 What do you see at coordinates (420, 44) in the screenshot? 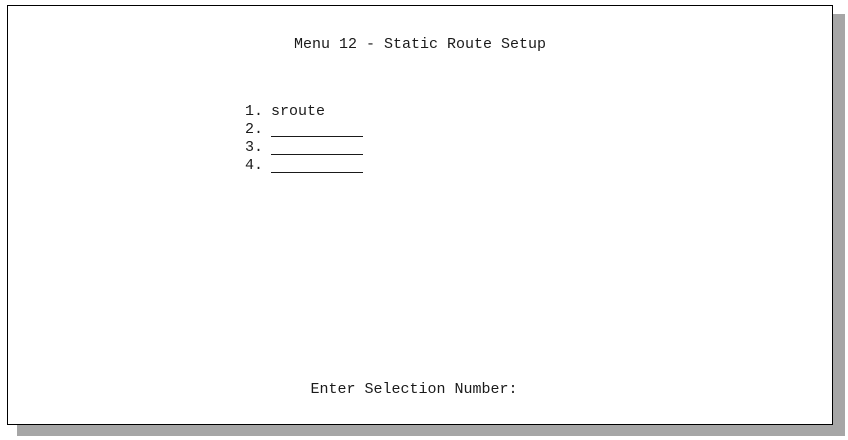
I see `menu-title: Menu 12 - Static Route Setup` at bounding box center [420, 44].